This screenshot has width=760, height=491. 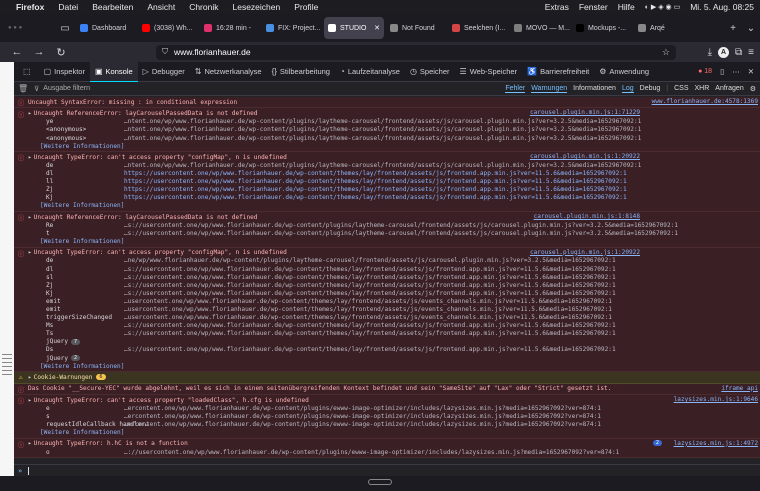 I want to click on tab-stilbearbeitung: {} Stilbearbeitung, so click(x=301, y=72).